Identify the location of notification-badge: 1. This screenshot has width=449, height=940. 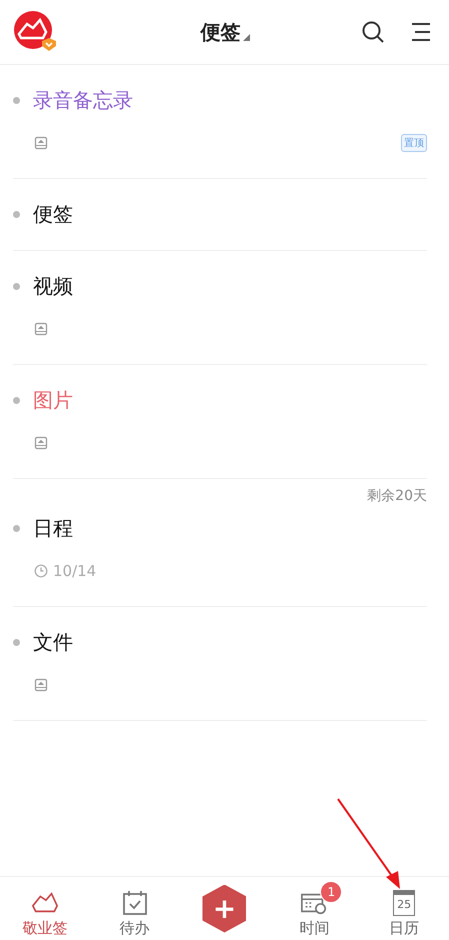
(331, 891).